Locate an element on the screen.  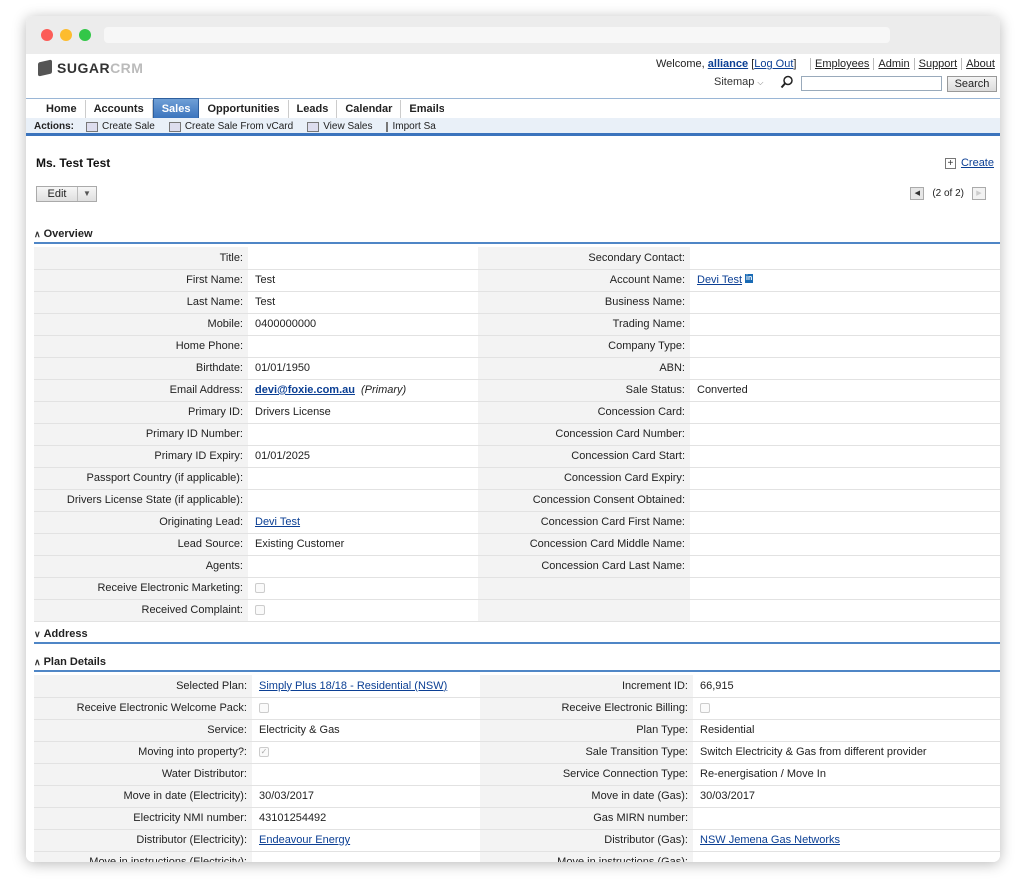
user-link: alliance is located at coordinates (728, 64).